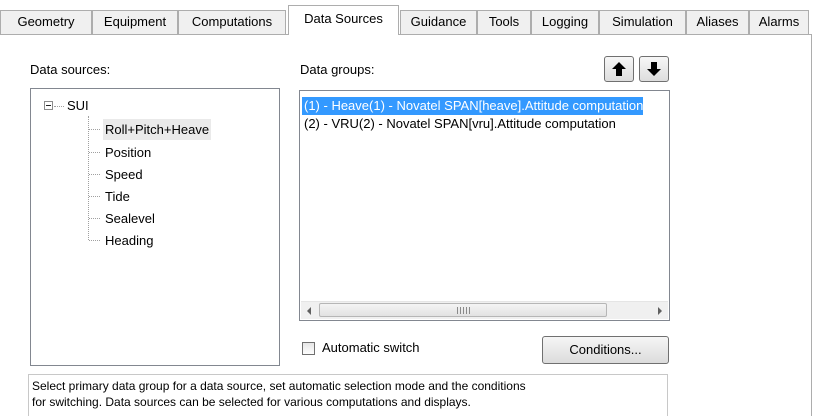 This screenshot has width=830, height=416. I want to click on tab-aliases: Aliases, so click(717, 22).